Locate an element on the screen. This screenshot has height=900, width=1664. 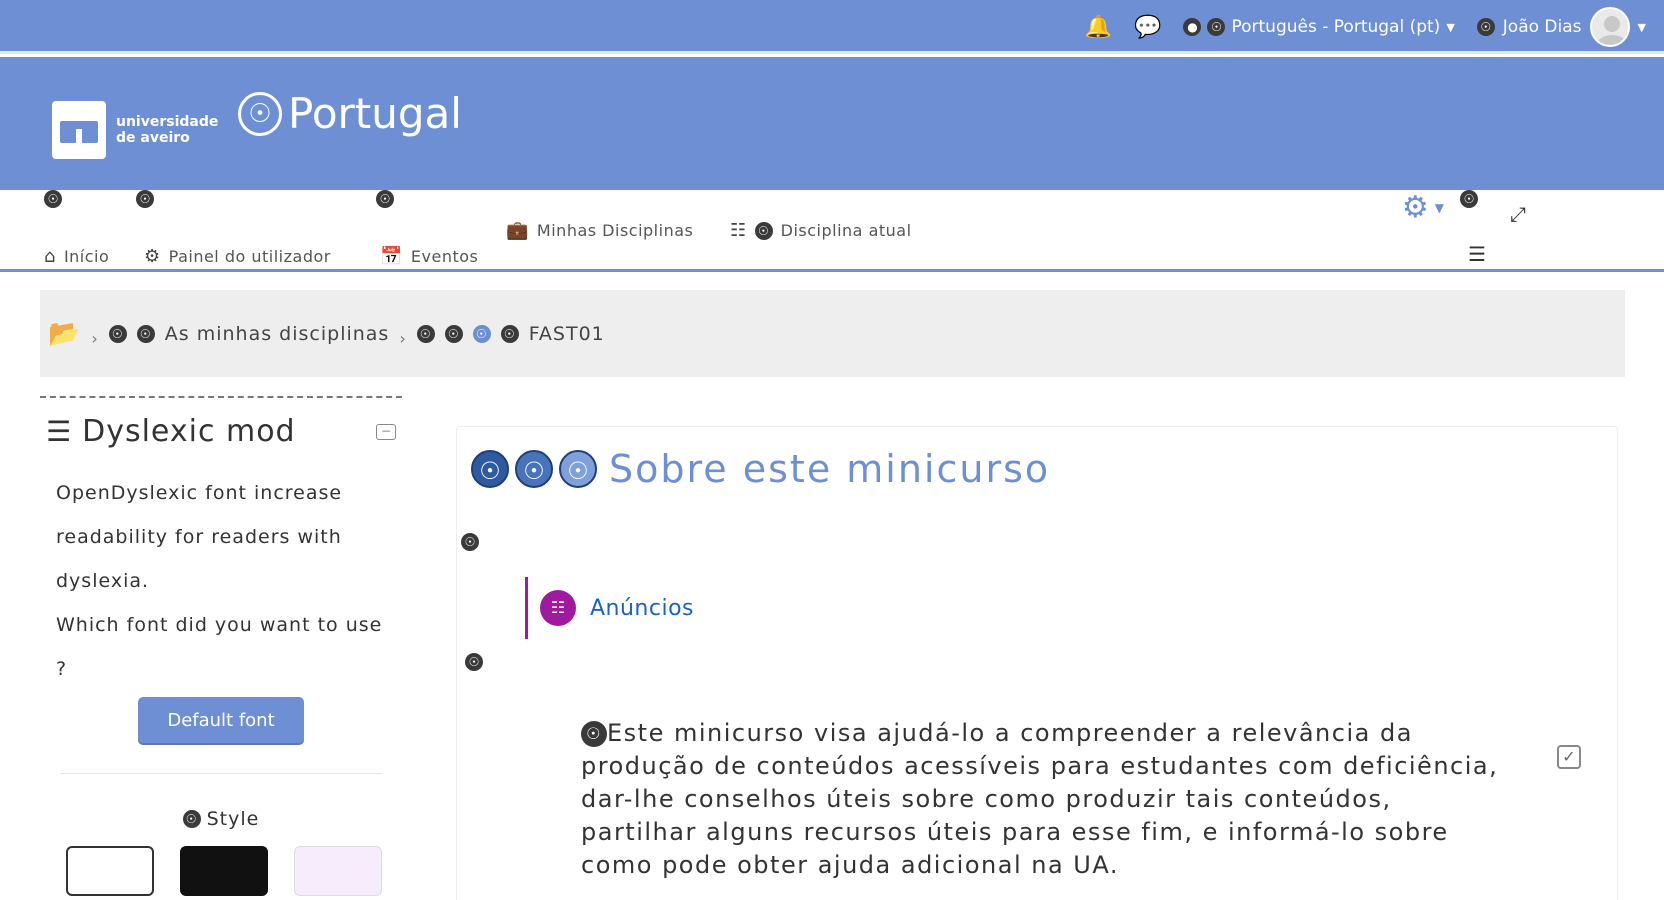
university-logo: universidade de aveiro is located at coordinates (135, 130).